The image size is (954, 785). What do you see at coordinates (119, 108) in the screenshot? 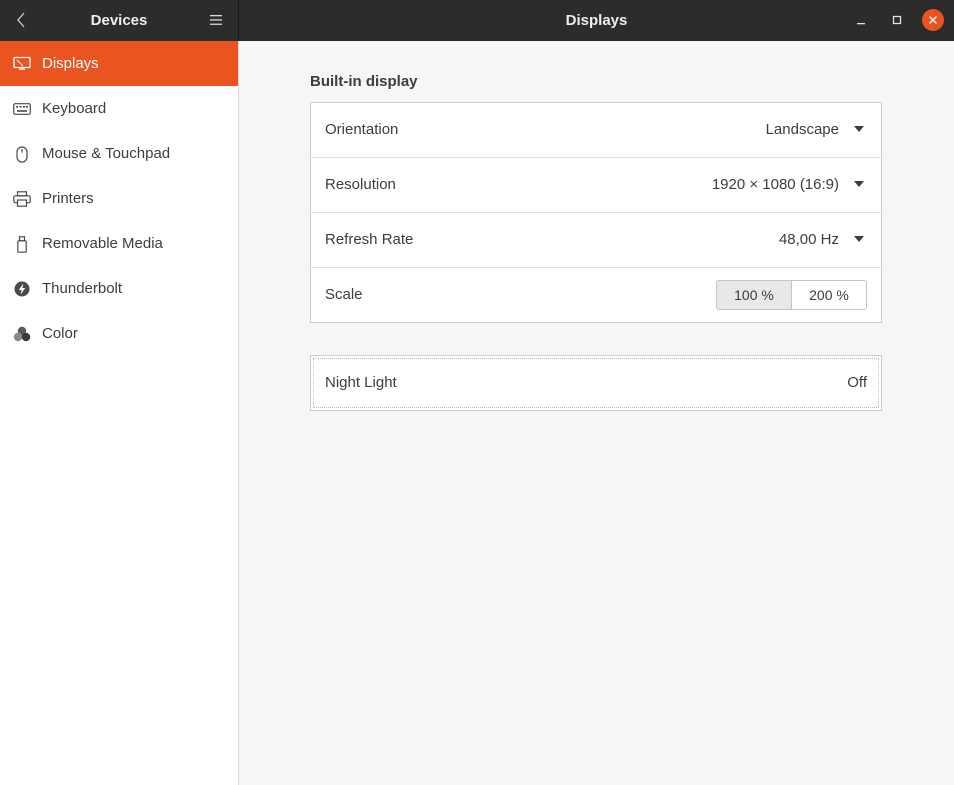
I see `sidebar-item-keyboard: Keyboard` at bounding box center [119, 108].